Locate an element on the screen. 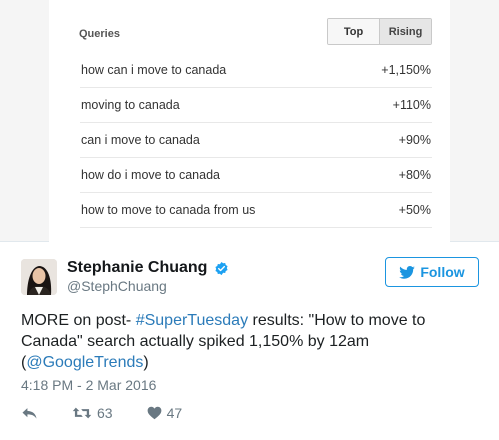 The image size is (499, 440). retweet-button: 63 is located at coordinates (92, 413).